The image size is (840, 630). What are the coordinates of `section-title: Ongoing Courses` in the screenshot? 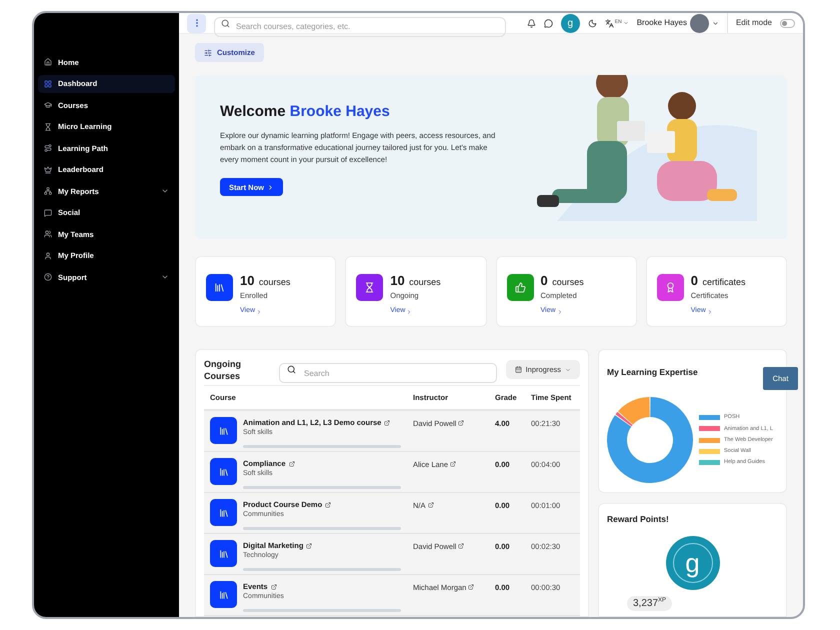 It's located at (223, 370).